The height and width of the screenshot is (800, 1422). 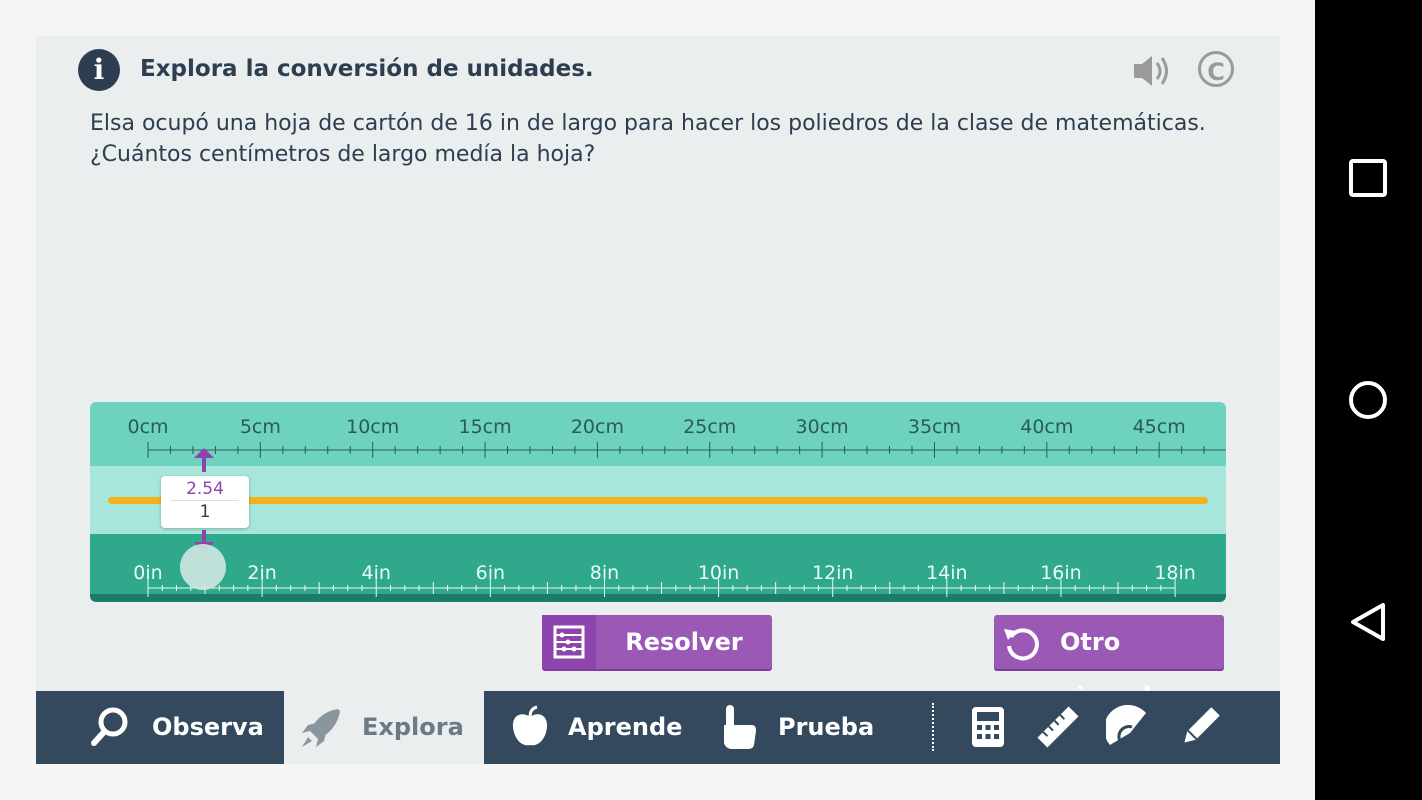 I want to click on info-icon: i, so click(x=99, y=70).